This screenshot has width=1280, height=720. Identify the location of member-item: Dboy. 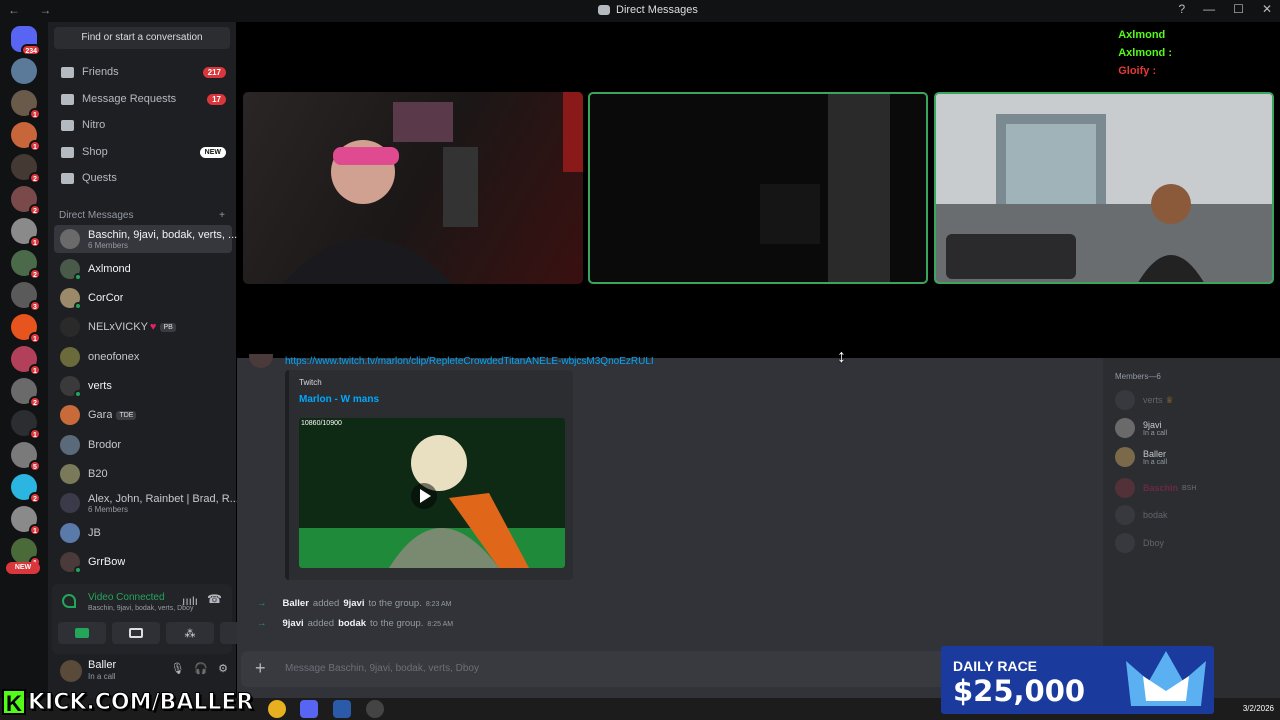
(1139, 543).